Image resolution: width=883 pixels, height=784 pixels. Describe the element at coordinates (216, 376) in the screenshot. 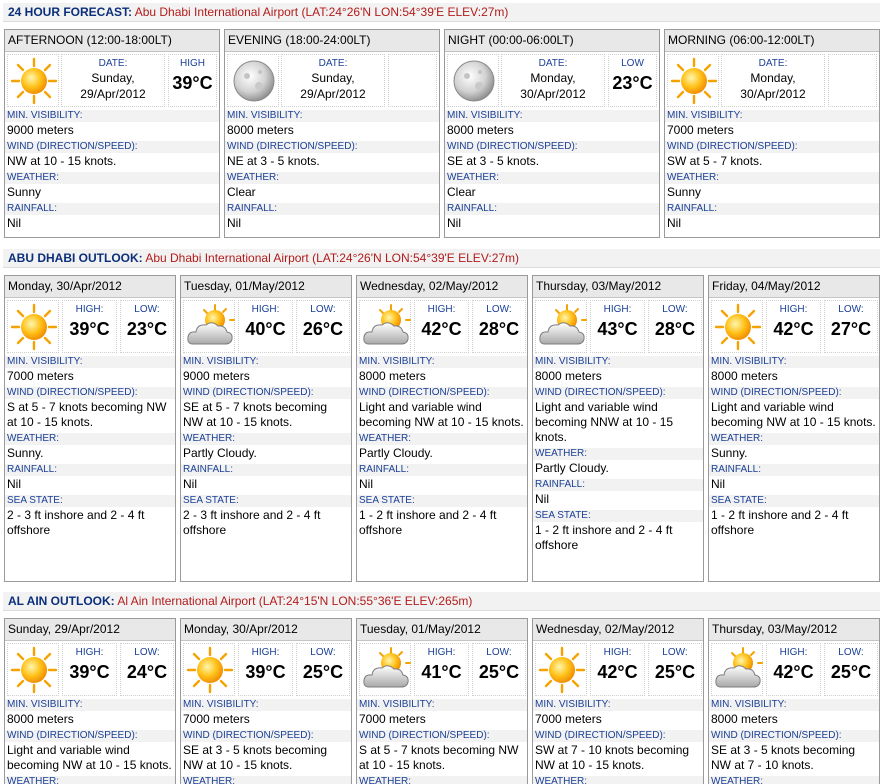

I see `visibility-value: 9000 meters` at that location.